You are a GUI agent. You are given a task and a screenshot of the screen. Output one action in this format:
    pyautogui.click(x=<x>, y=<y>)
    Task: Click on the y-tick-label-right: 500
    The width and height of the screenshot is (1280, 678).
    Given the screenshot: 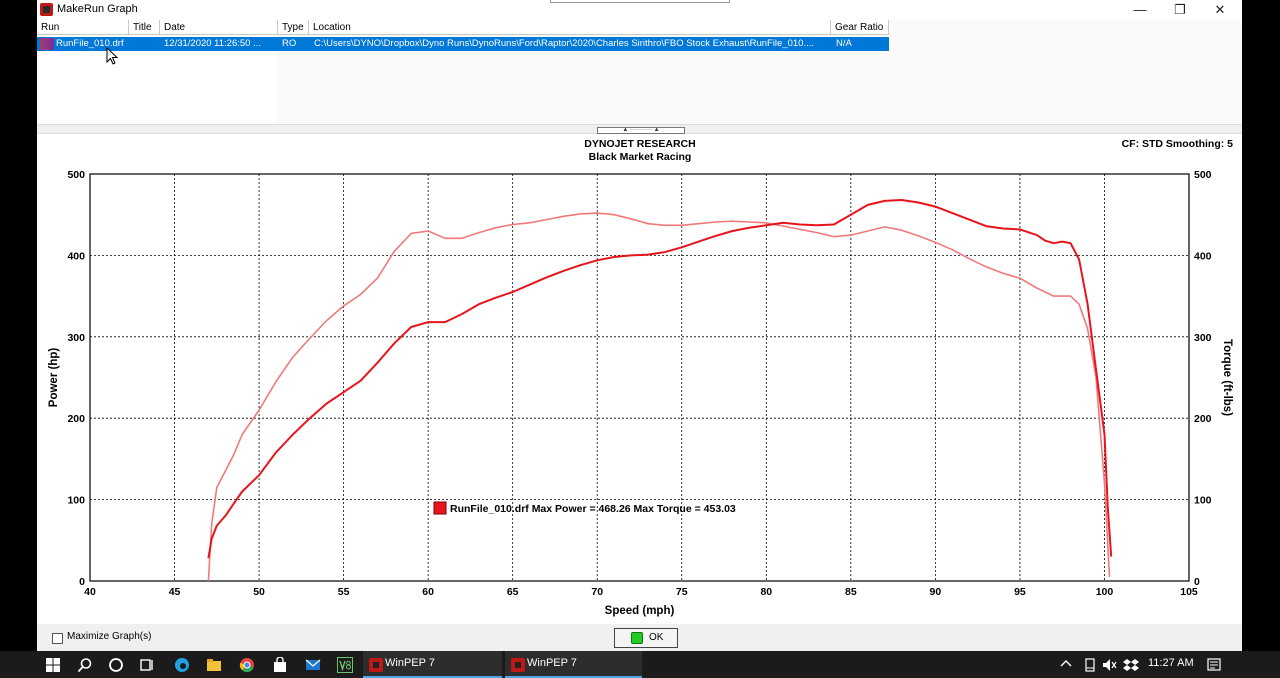 What is the action you would take?
    pyautogui.click(x=1203, y=175)
    